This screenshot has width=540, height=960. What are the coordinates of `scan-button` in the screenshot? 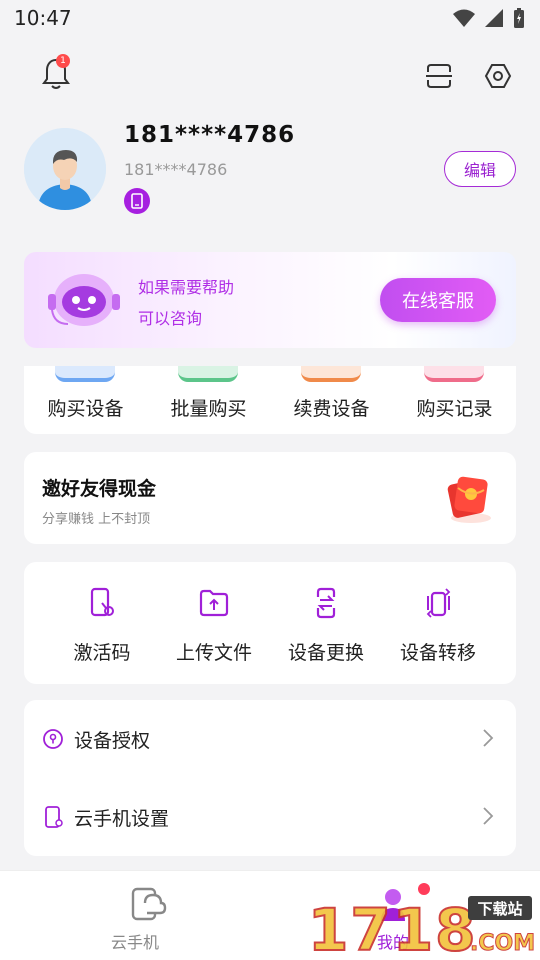 It's located at (439, 76).